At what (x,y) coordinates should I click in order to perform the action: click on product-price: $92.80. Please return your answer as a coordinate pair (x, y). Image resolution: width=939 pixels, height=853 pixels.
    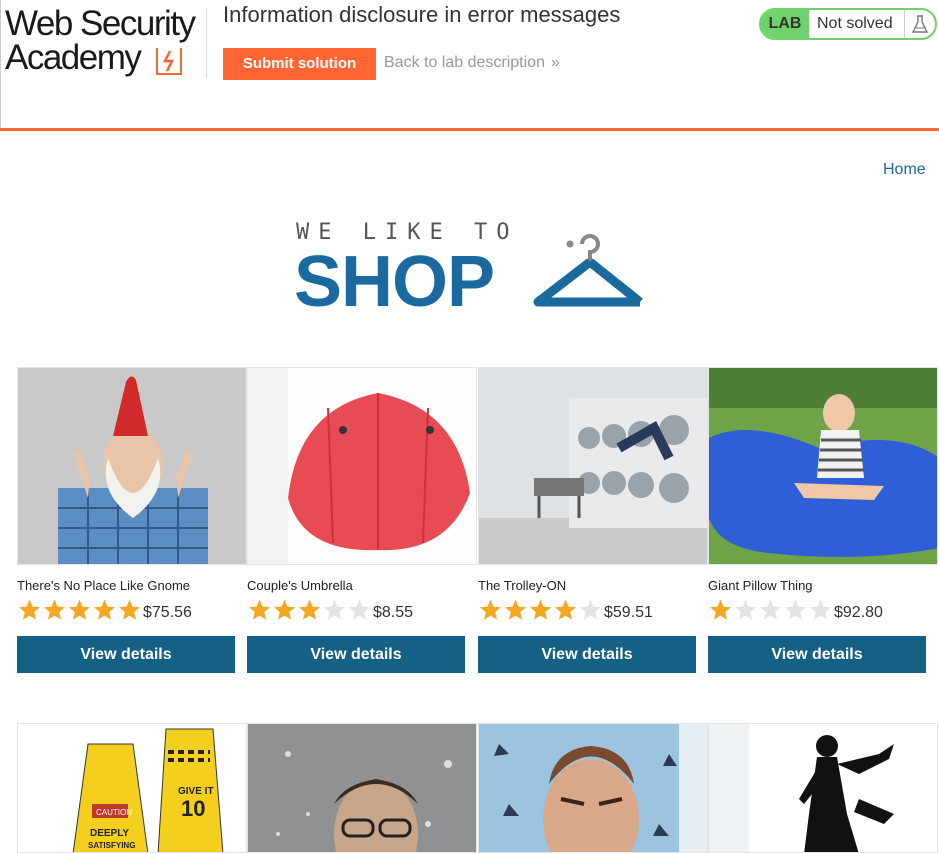
    Looking at the image, I should click on (858, 612).